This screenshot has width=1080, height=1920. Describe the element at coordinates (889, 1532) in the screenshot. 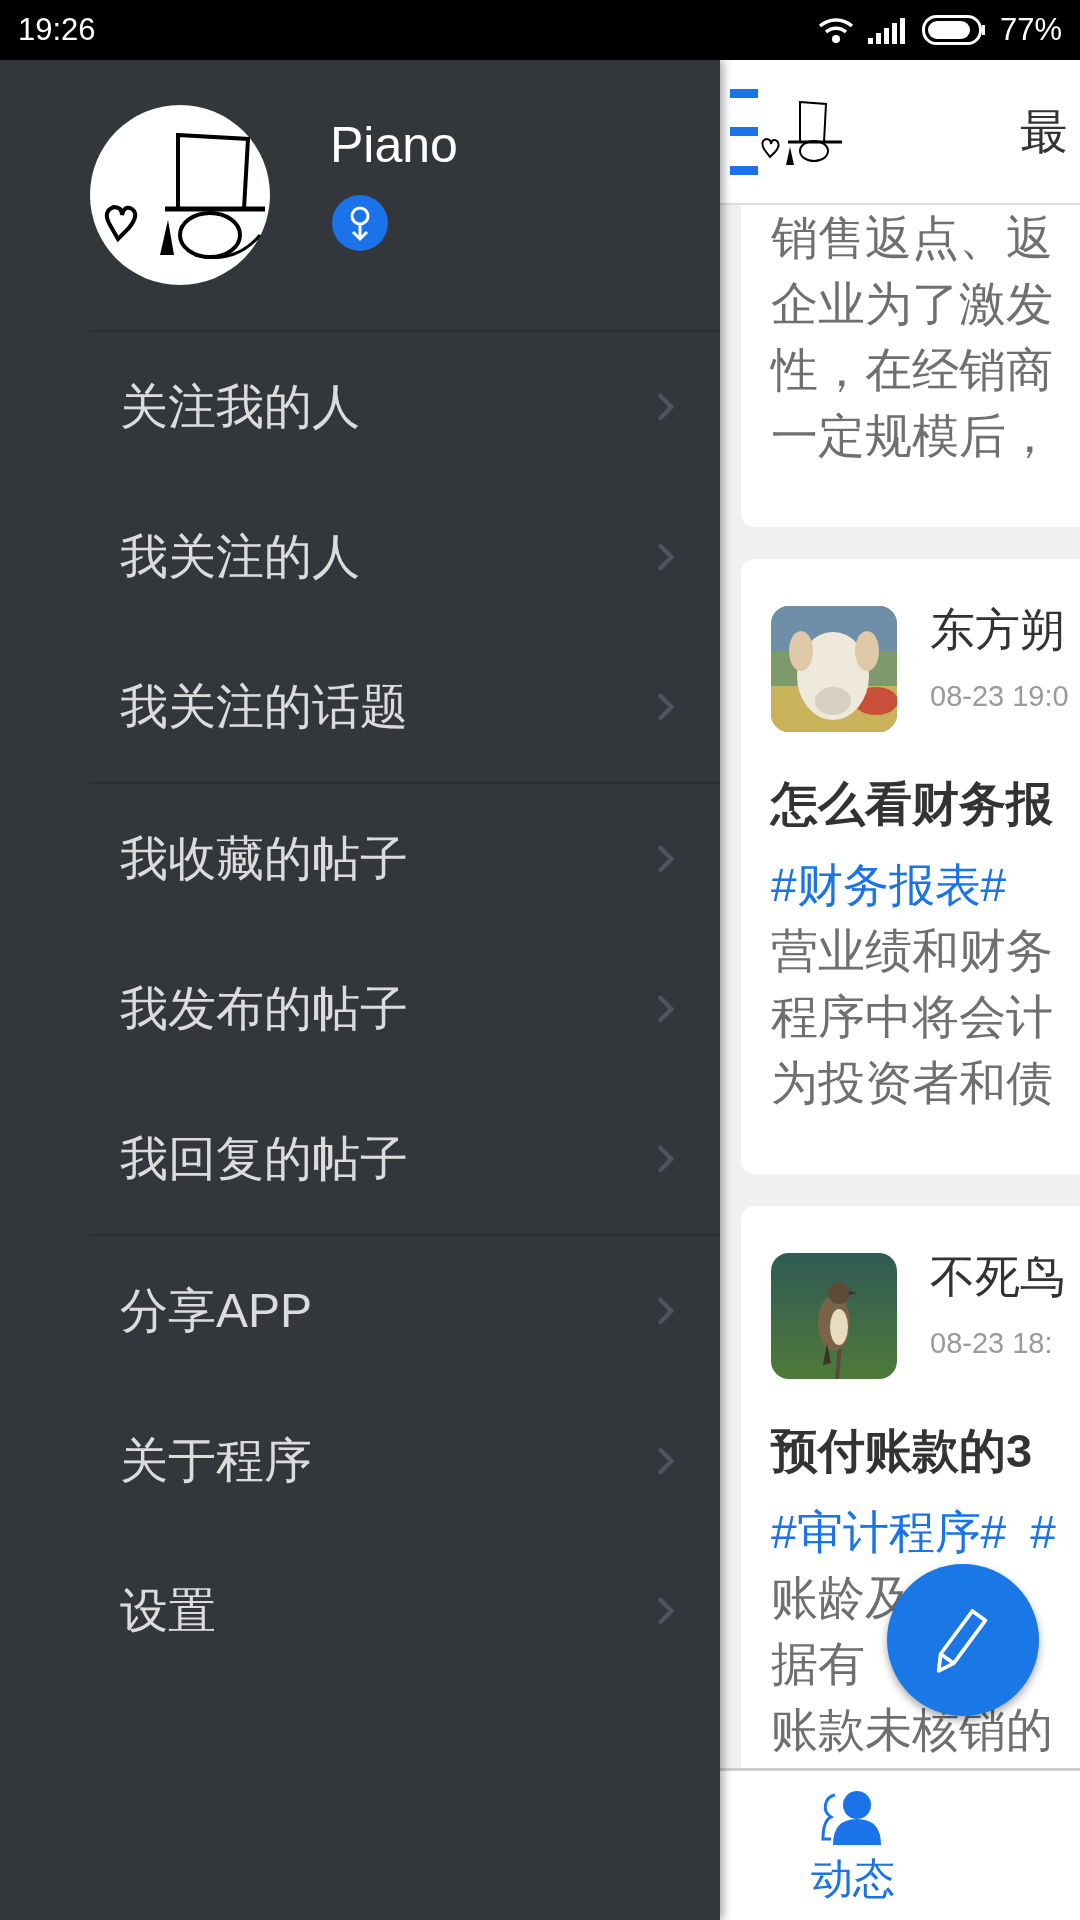

I see `topic-tag: #审计程序#` at that location.